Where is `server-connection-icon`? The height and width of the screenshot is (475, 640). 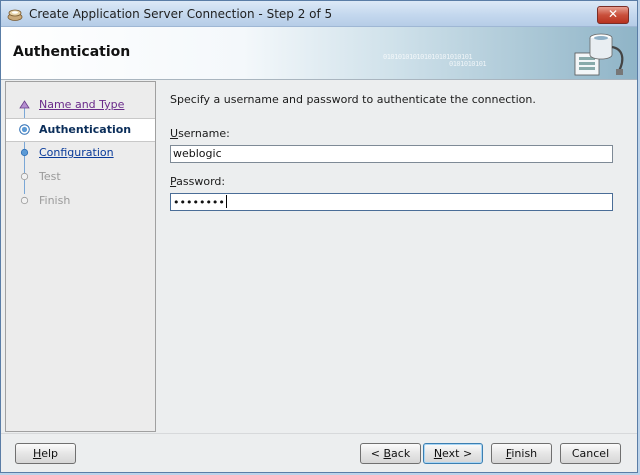 server-connection-icon is located at coordinates (599, 54).